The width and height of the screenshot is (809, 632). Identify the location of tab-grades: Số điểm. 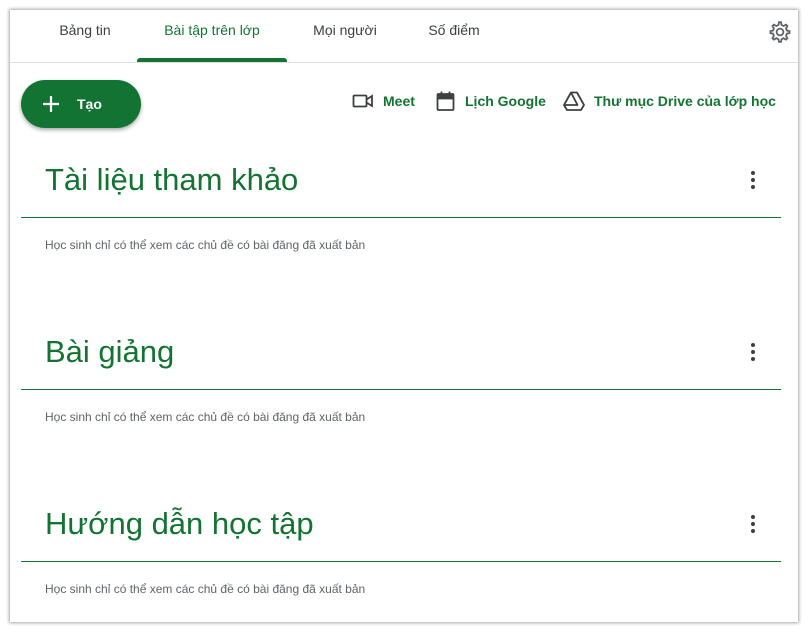
(454, 36).